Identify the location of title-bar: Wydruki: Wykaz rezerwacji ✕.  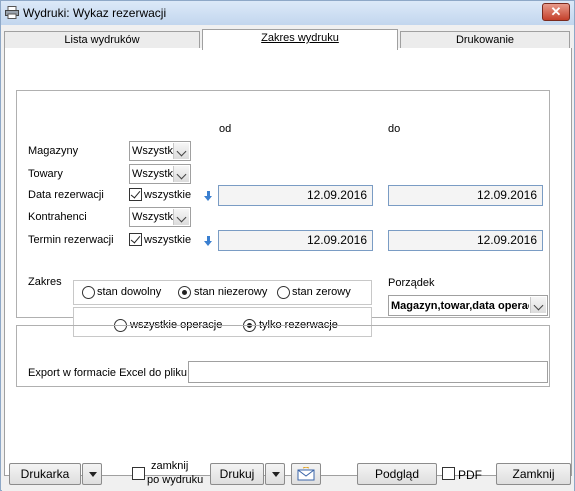
(287, 13).